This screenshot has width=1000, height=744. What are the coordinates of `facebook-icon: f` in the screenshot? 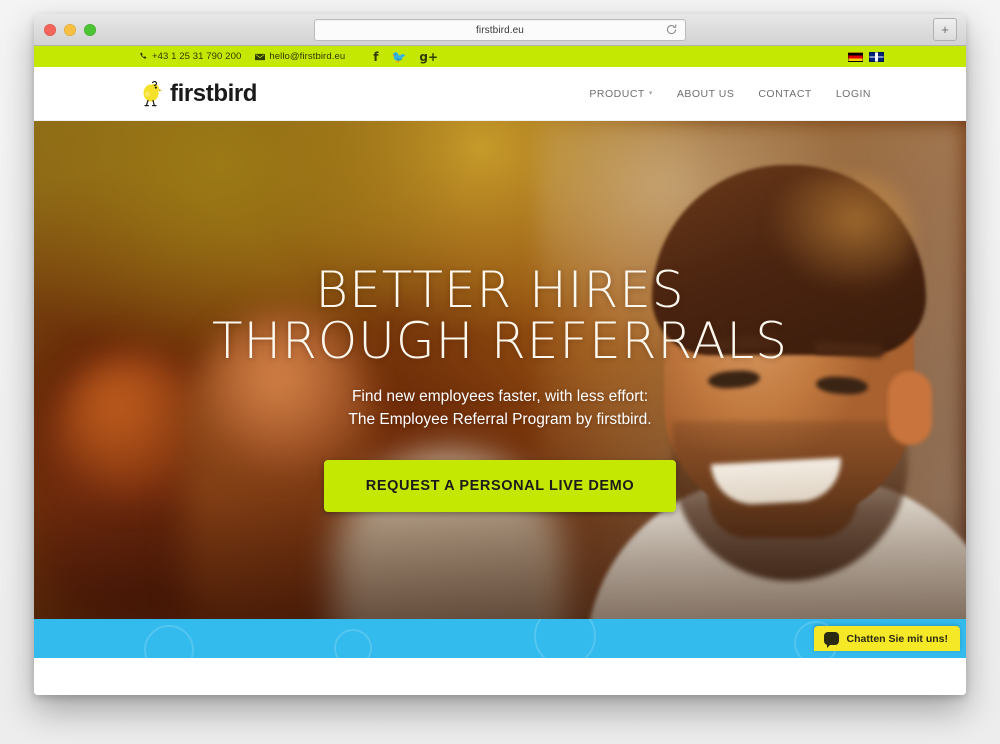 It's located at (375, 57).